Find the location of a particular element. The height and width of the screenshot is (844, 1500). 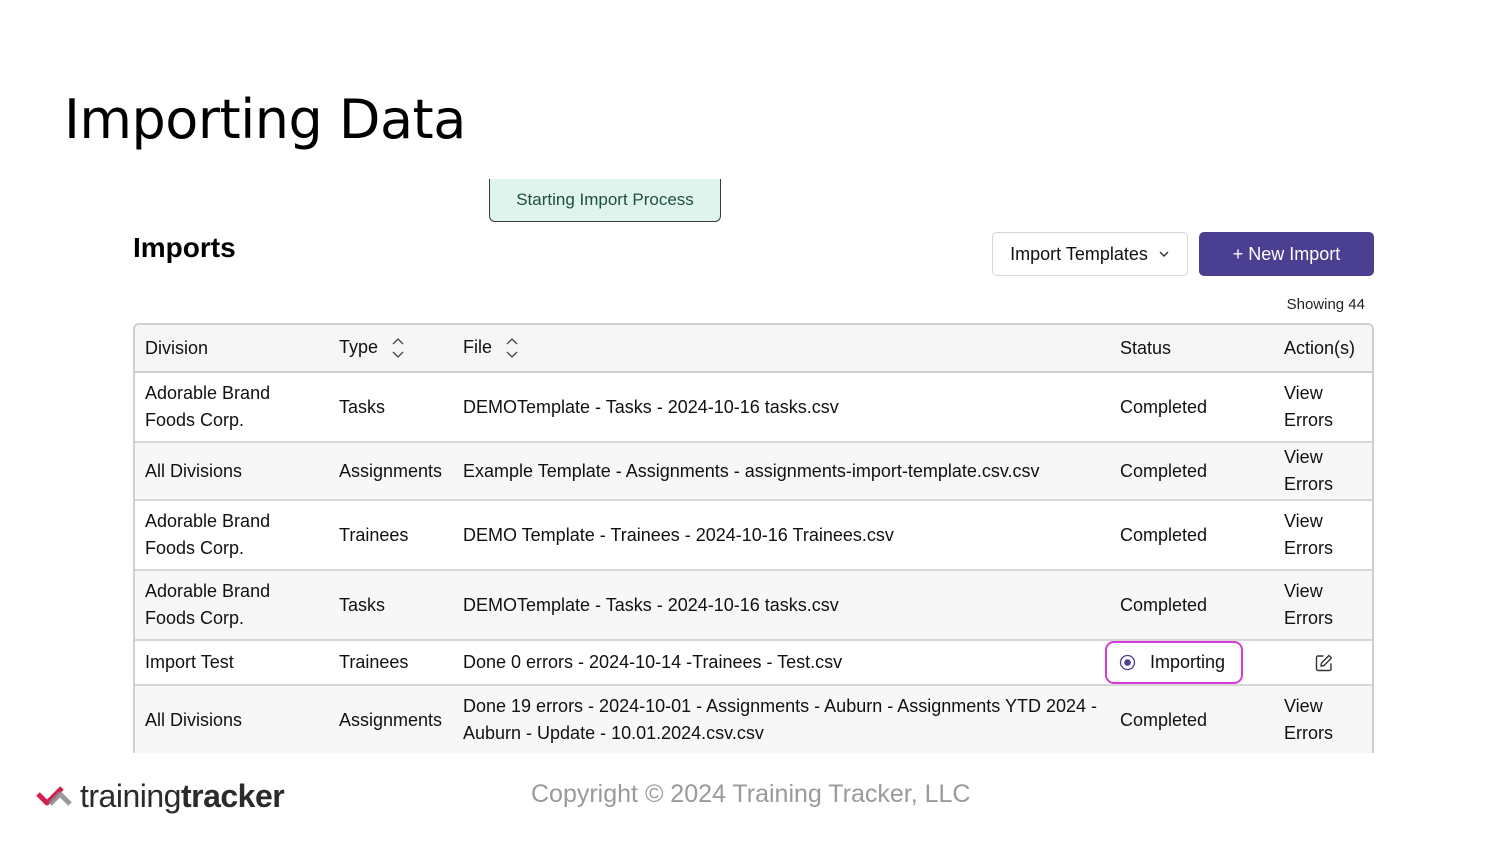

import-templates-label: Import Templates is located at coordinates (1079, 253).